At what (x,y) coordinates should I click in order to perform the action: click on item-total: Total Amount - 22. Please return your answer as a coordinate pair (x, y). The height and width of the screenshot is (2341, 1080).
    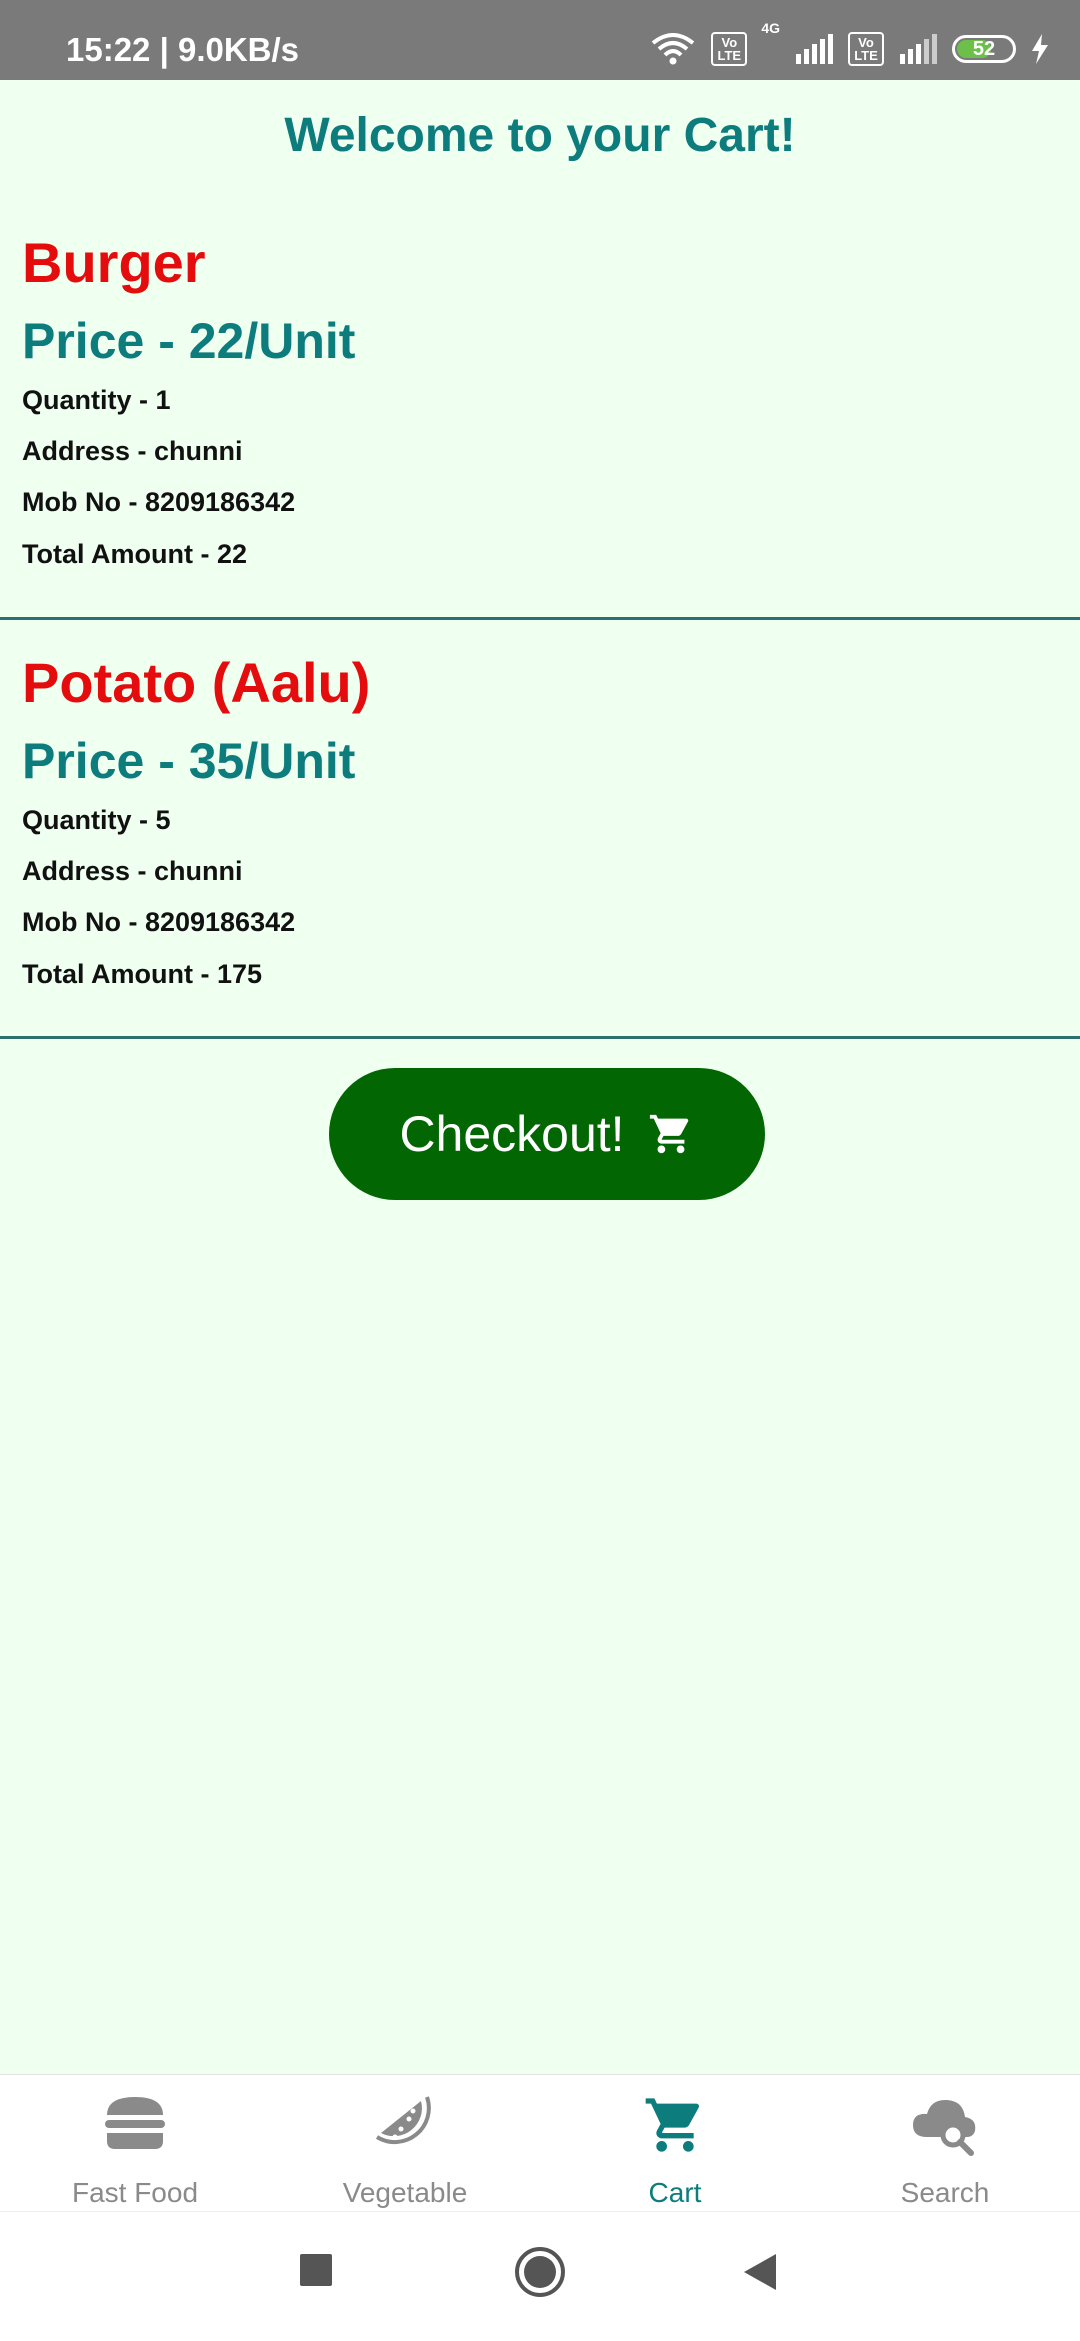
    Looking at the image, I should click on (134, 554).